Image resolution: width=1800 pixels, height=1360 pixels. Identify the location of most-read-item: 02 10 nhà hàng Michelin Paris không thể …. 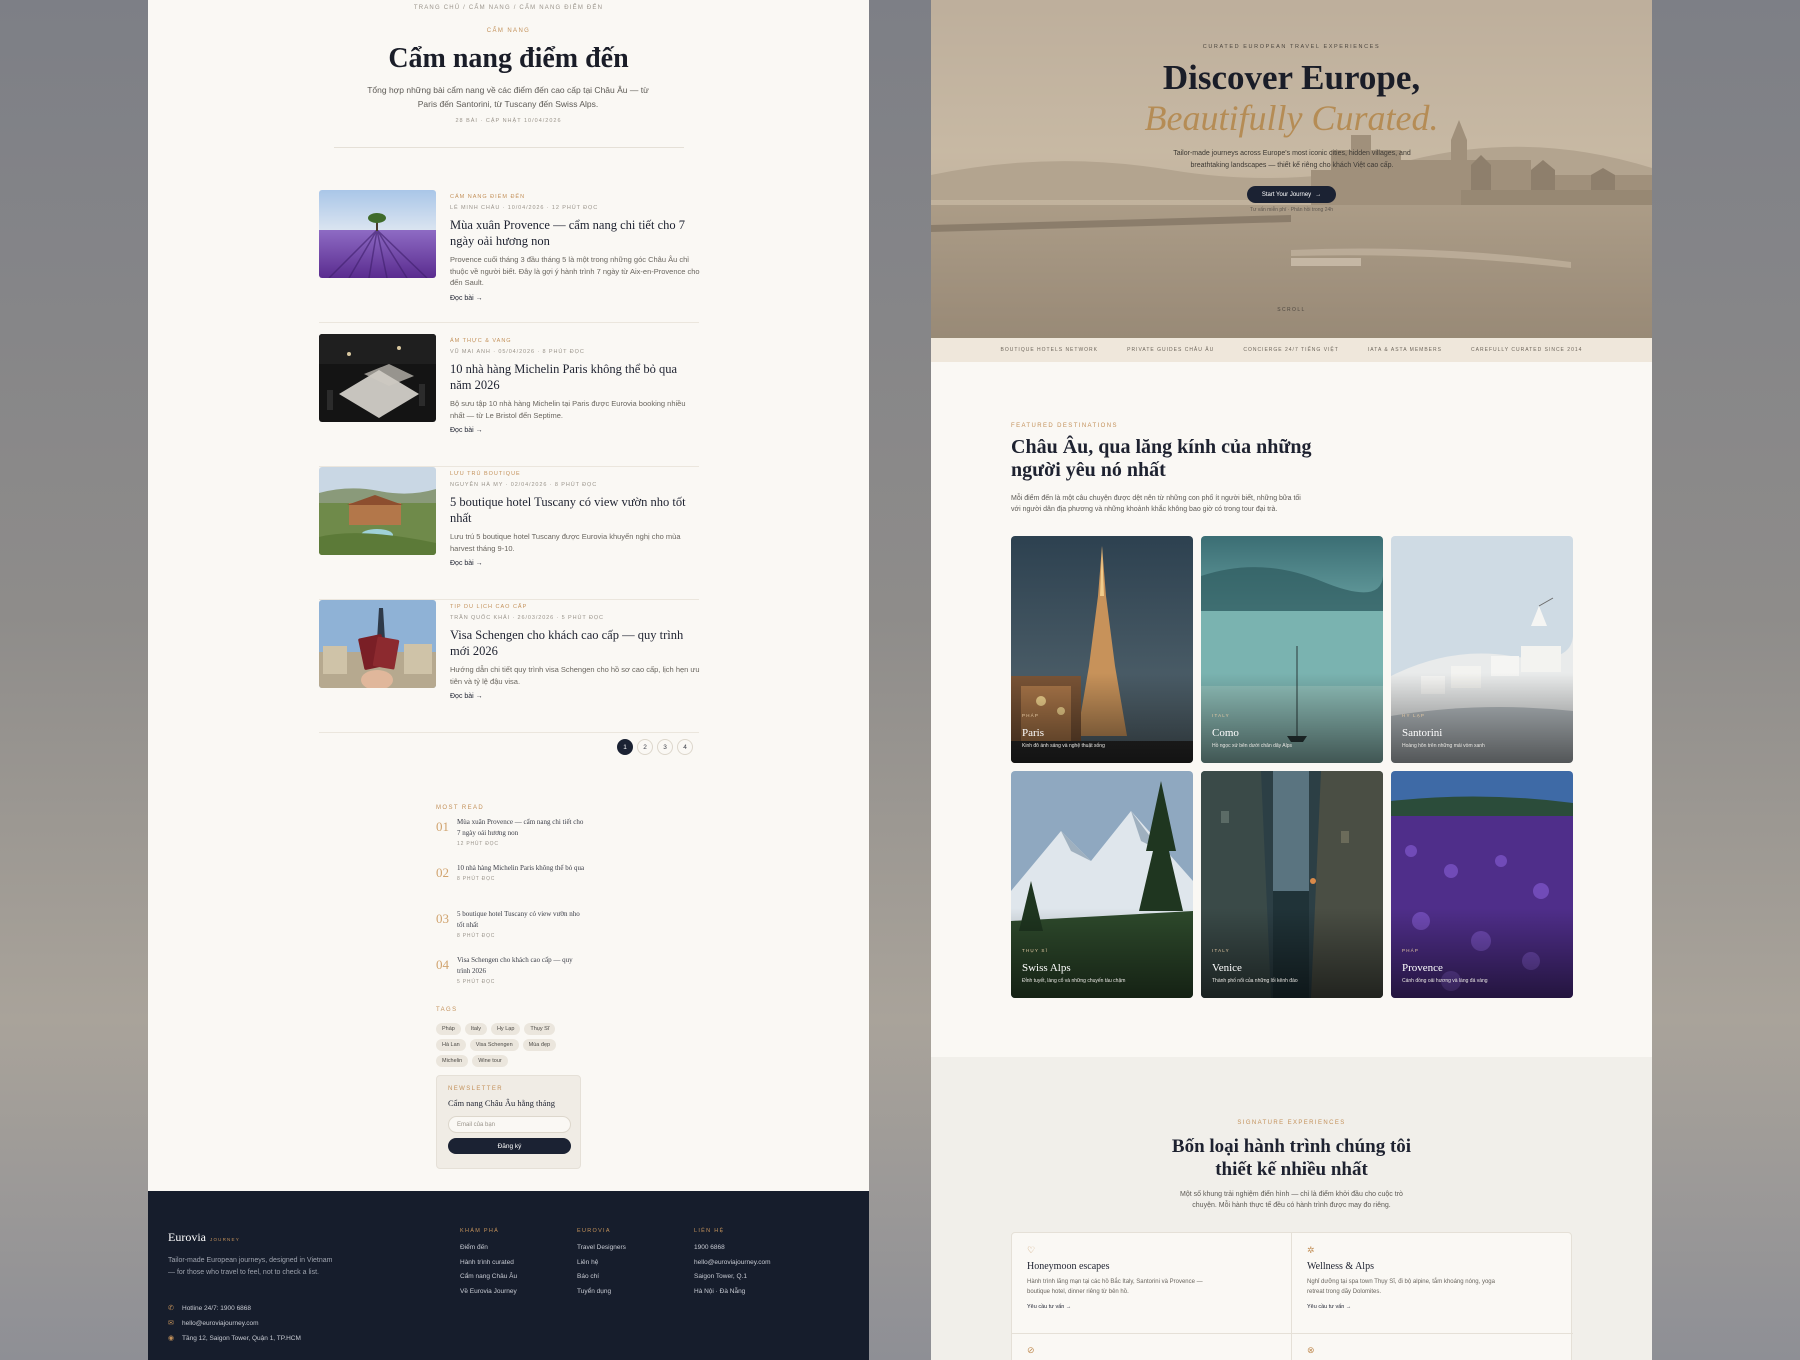
(511, 883).